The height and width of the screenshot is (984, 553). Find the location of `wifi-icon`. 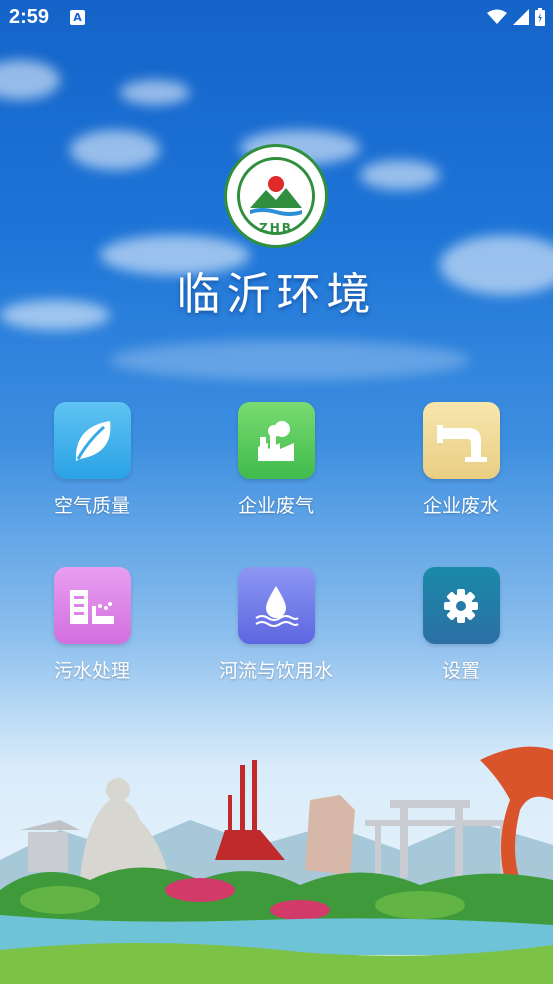

wifi-icon is located at coordinates (497, 16).